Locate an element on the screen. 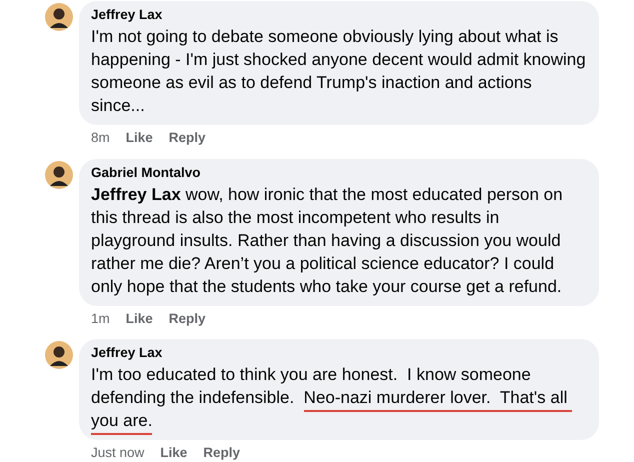  comment-time: Just now is located at coordinates (117, 453).